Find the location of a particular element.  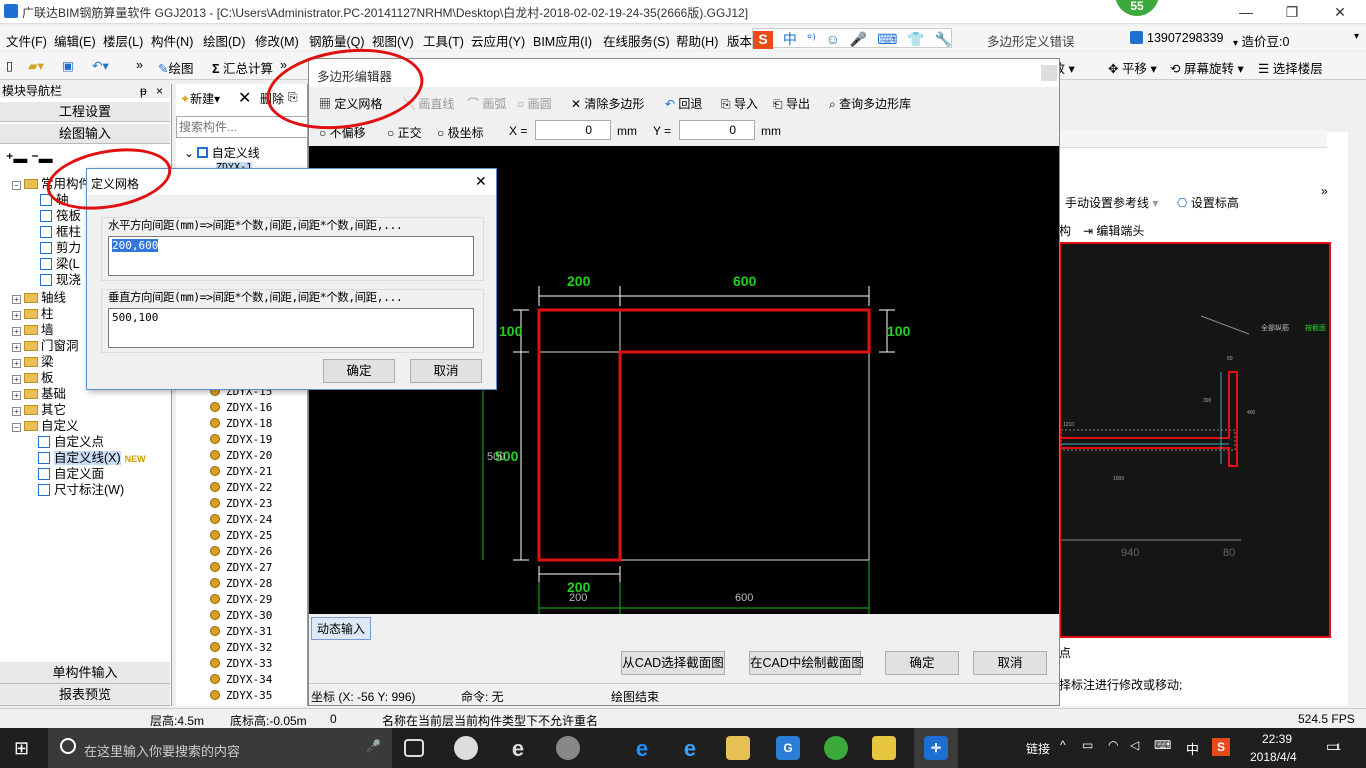

component-item: ZDYX-27 is located at coordinates (241, 568).